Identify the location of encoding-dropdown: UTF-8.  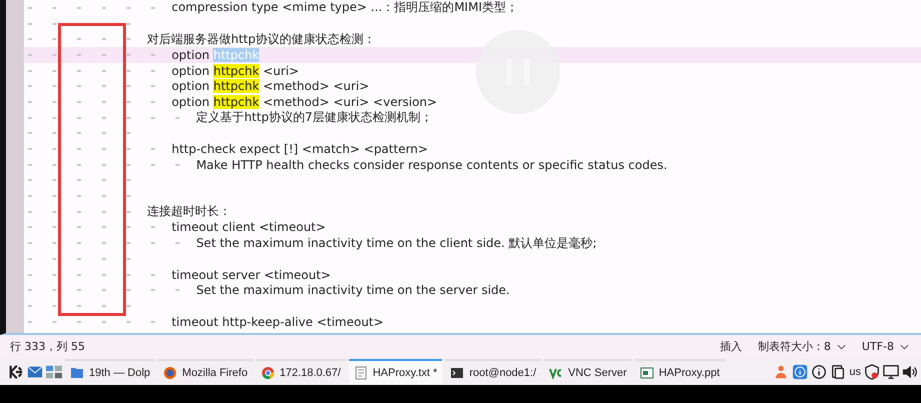
(885, 346).